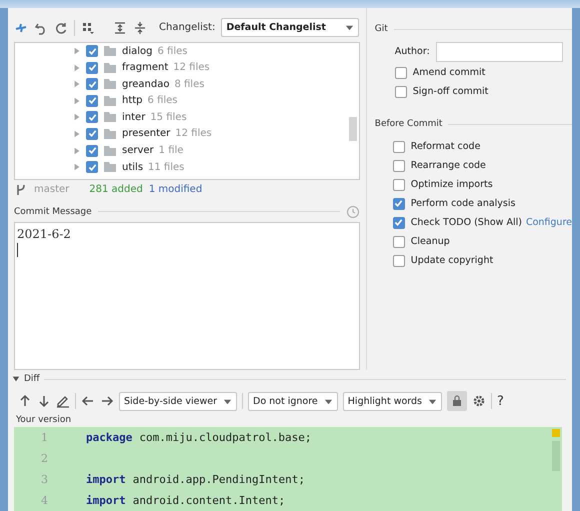 The height and width of the screenshot is (511, 580). Describe the element at coordinates (132, 100) in the screenshot. I see `folder-name: http` at that location.